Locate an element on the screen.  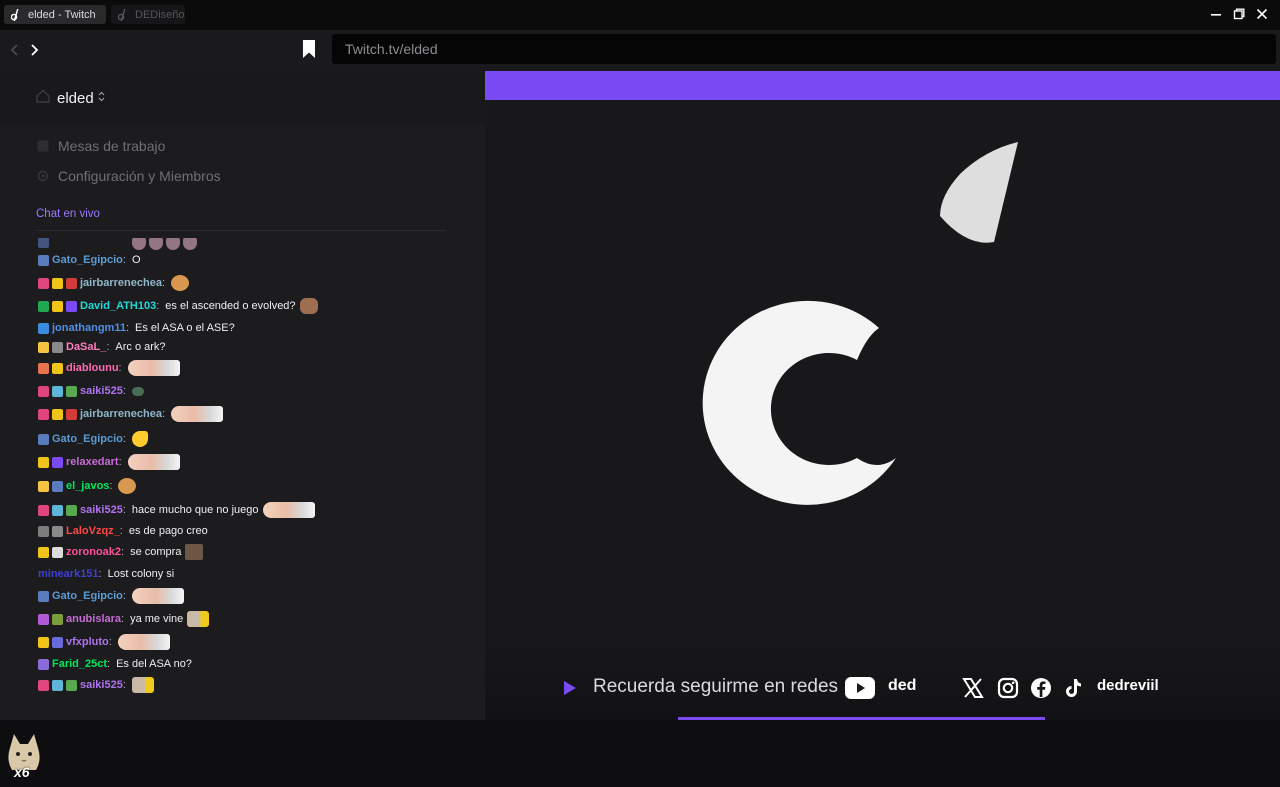
chat-username: LaloVzqz_ is located at coordinates (93, 531).